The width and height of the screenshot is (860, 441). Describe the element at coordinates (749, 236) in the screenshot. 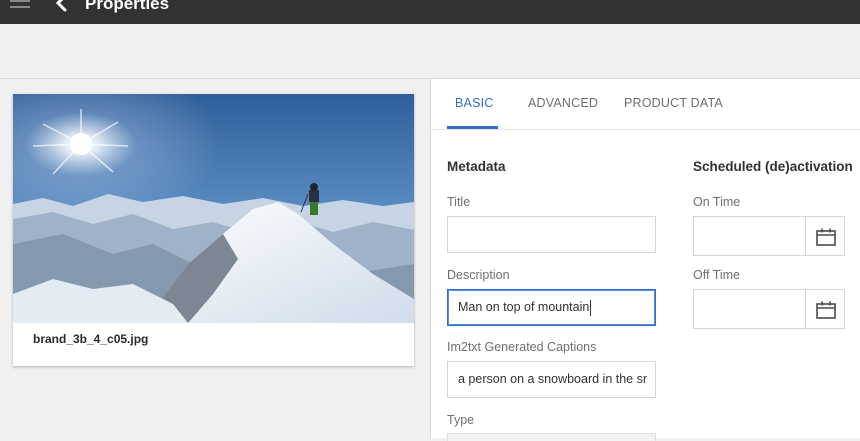

I see `on-time-field` at that location.